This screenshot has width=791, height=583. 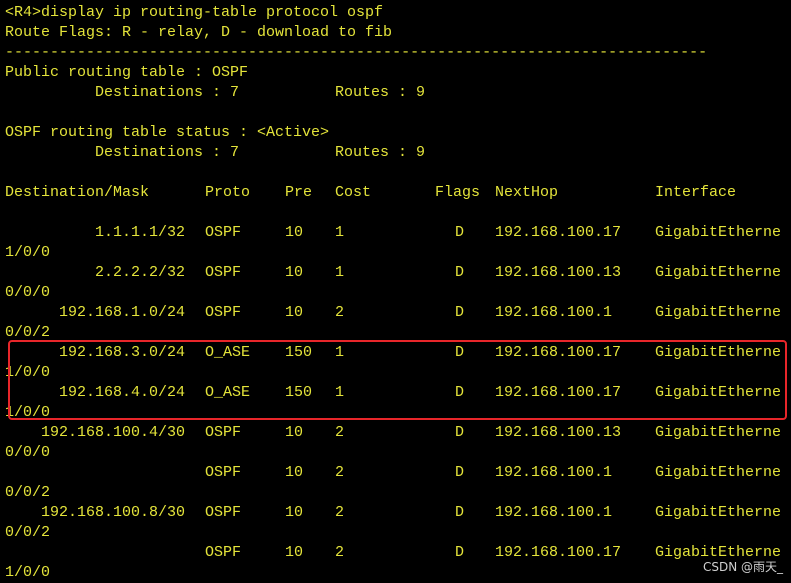 I want to click on watermark: CSDN @雨天_, so click(x=742, y=567).